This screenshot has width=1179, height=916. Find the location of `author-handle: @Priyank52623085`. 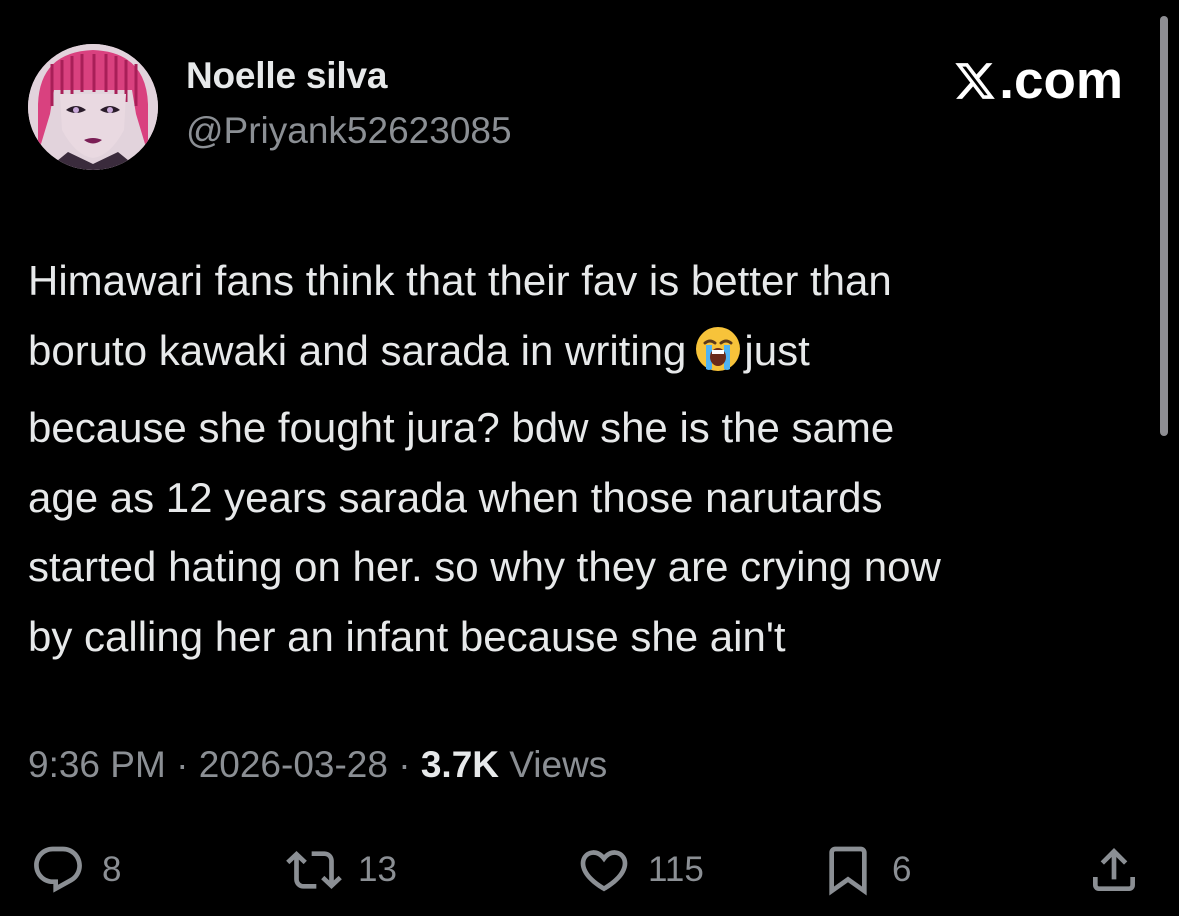

author-handle: @Priyank52623085 is located at coordinates (349, 131).